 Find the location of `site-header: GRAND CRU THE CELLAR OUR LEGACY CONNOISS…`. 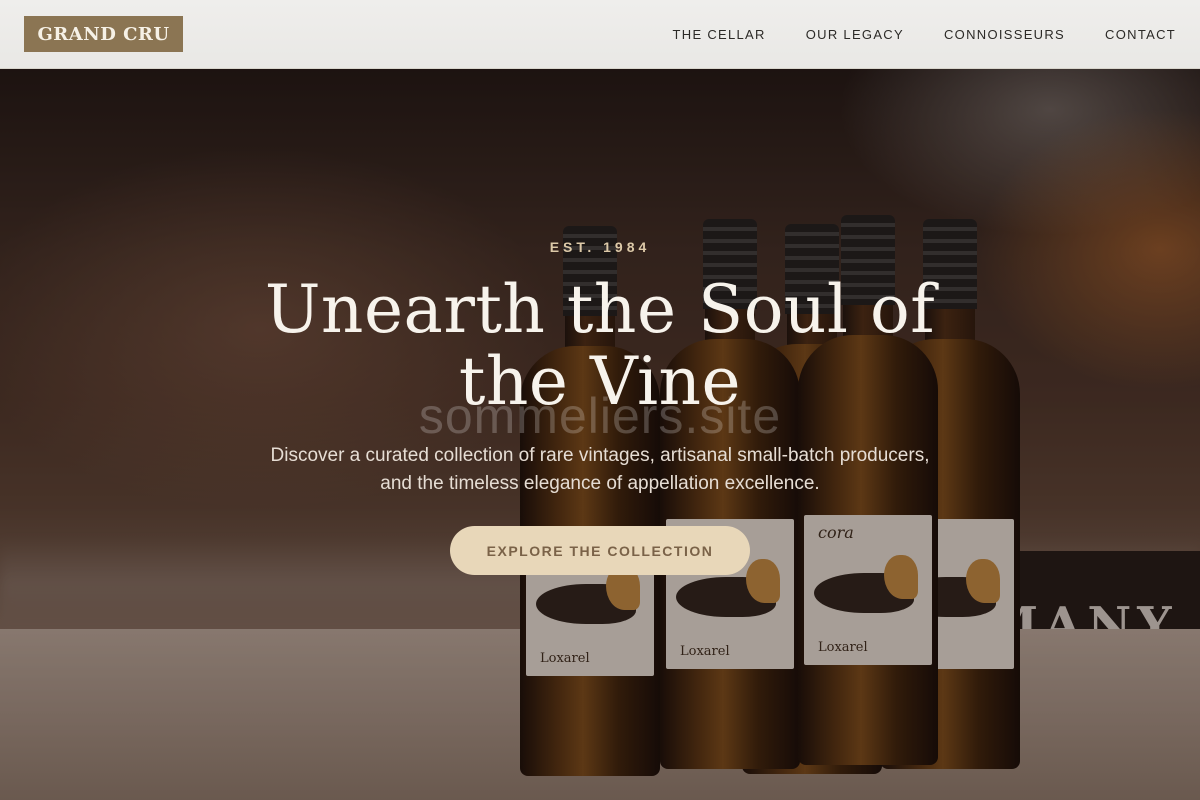

site-header: GRAND CRU THE CELLAR OUR LEGACY CONNOISS… is located at coordinates (600, 34).